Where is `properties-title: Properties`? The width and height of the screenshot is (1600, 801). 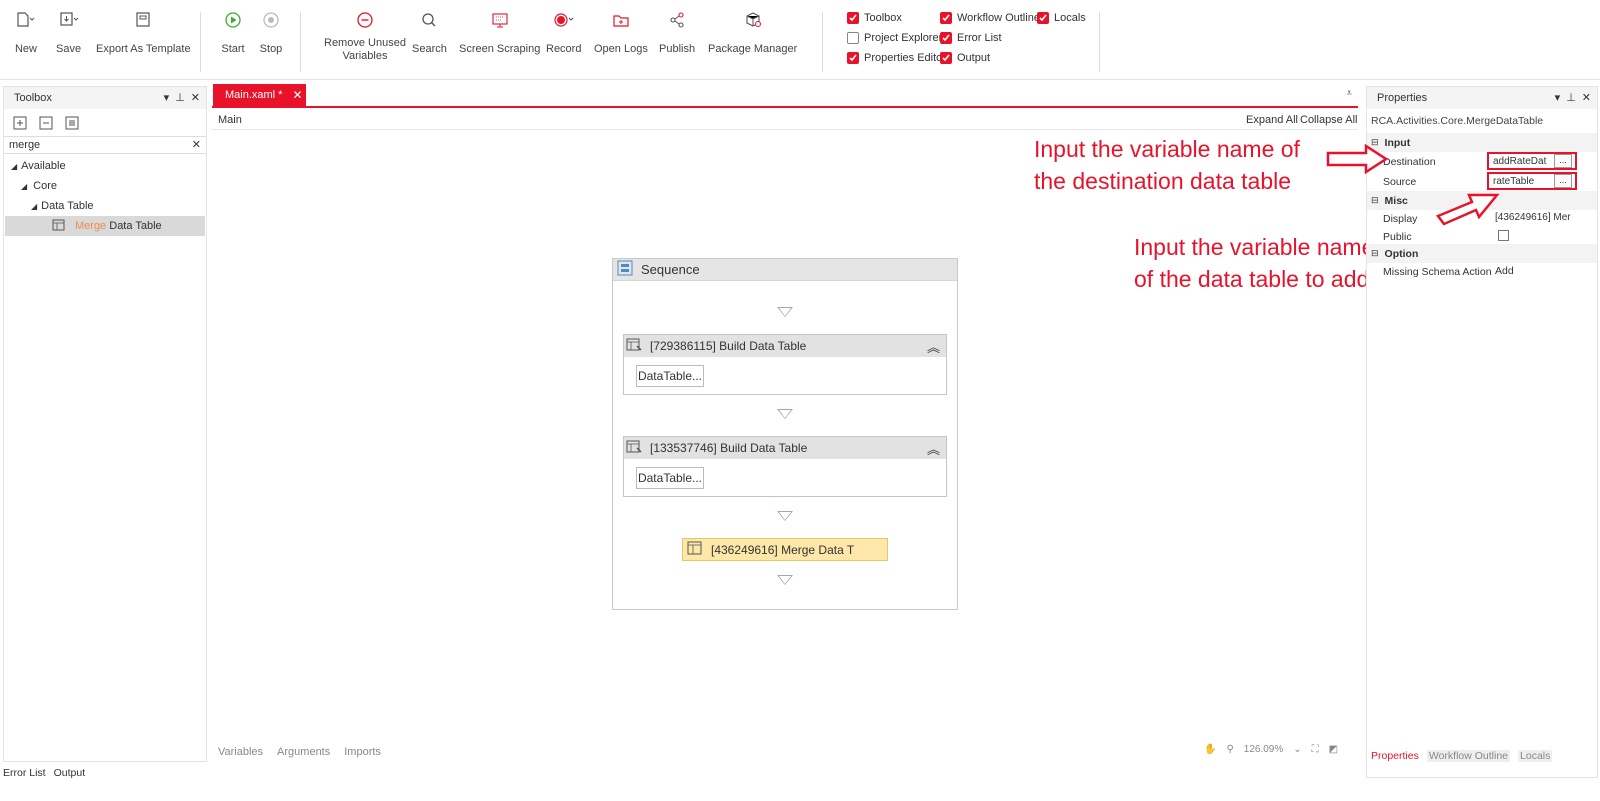
properties-title: Properties is located at coordinates (1402, 98).